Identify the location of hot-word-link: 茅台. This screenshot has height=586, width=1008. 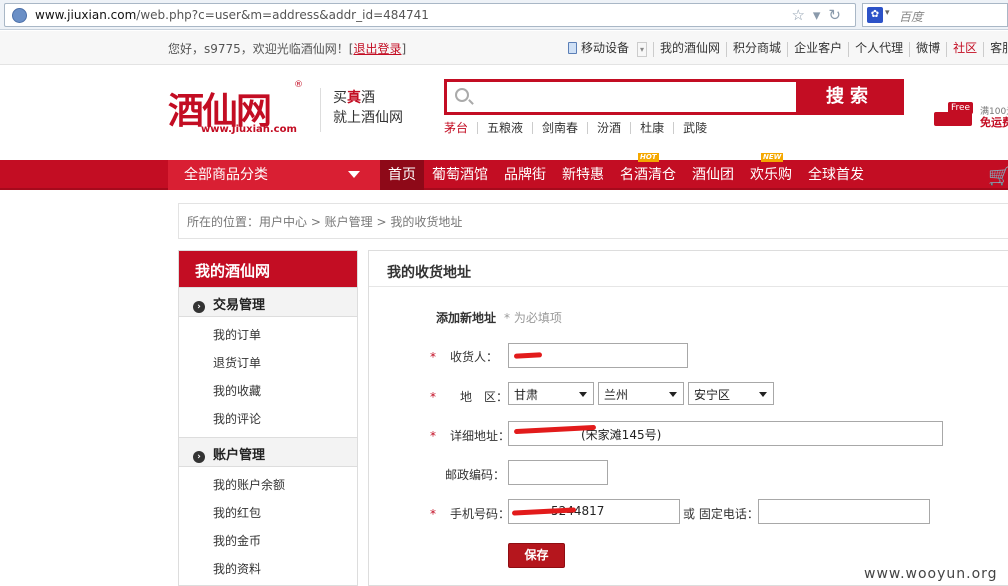
(460, 128).